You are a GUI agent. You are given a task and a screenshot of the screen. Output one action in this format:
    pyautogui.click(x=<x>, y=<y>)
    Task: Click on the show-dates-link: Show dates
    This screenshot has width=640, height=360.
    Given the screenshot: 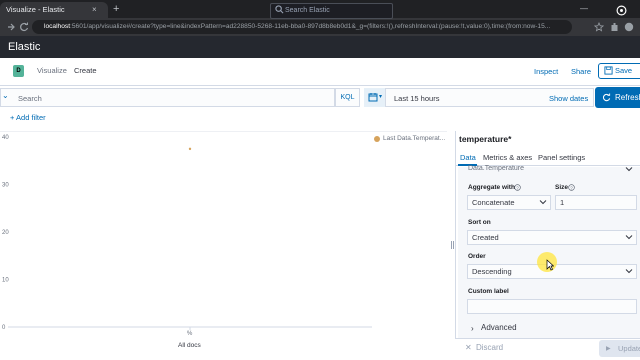 What is the action you would take?
    pyautogui.click(x=568, y=98)
    